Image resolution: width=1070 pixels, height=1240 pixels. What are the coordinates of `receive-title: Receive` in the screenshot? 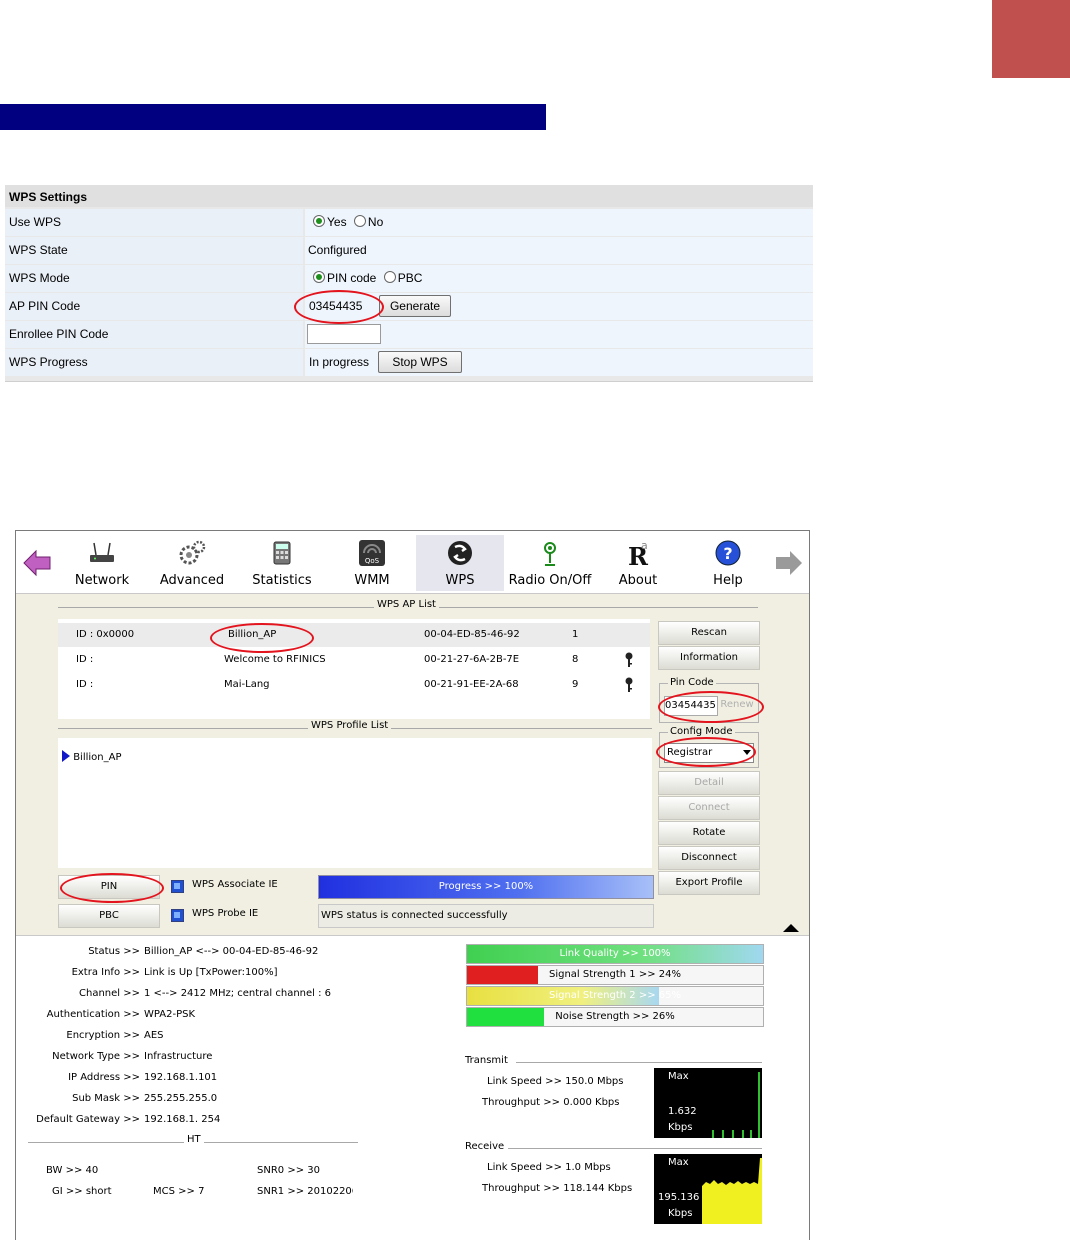 It's located at (486, 1146).